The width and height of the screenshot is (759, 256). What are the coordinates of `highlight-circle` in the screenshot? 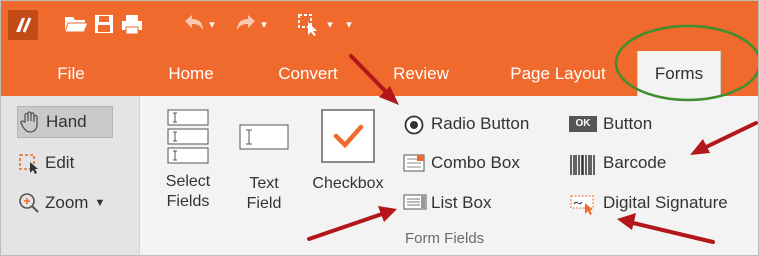 It's located at (686, 63).